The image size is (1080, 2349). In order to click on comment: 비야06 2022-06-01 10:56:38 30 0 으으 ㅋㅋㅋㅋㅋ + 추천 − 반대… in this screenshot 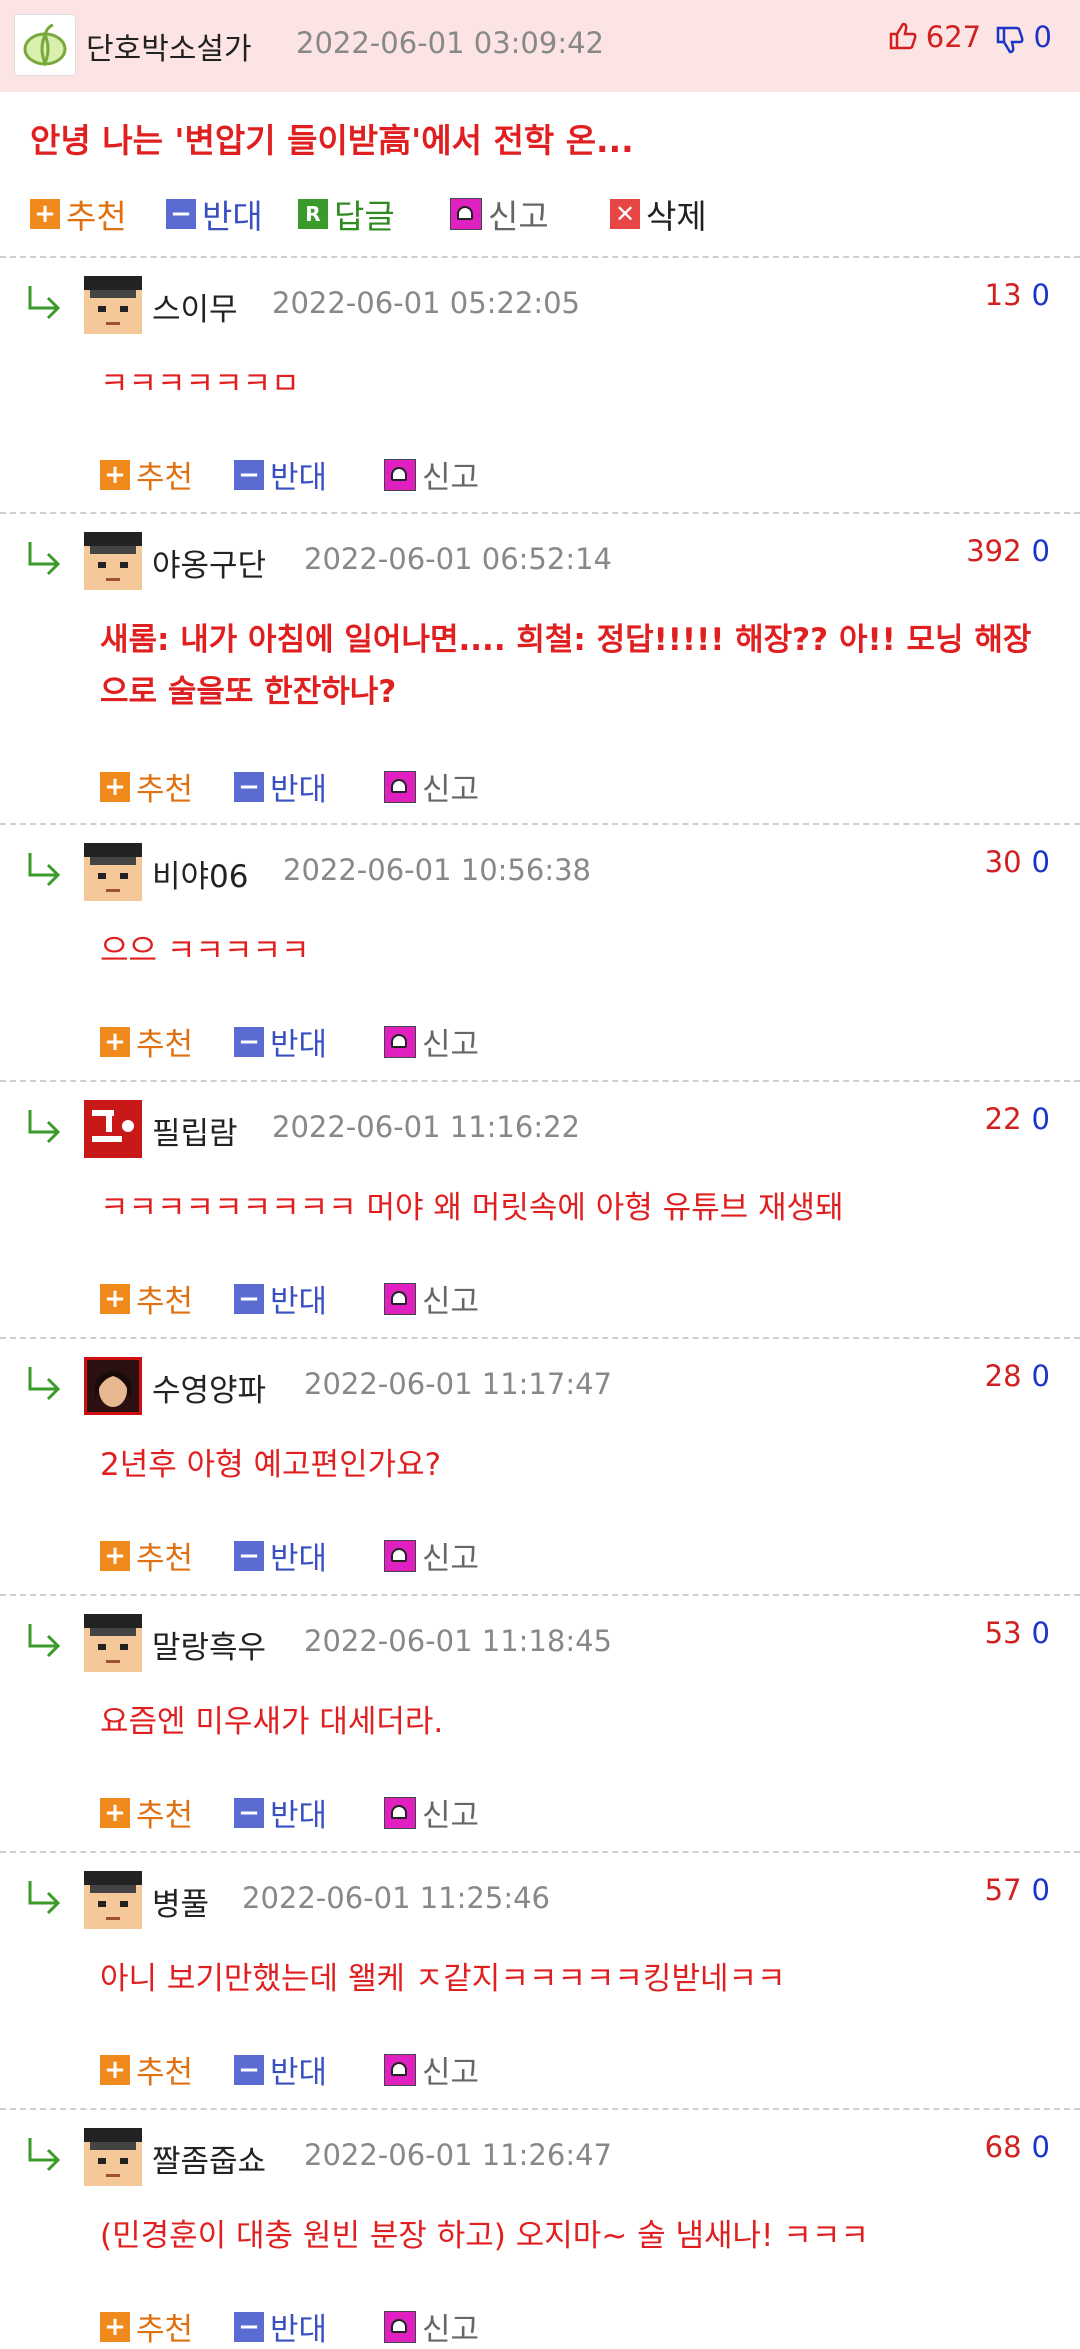, I will do `click(540, 952)`.